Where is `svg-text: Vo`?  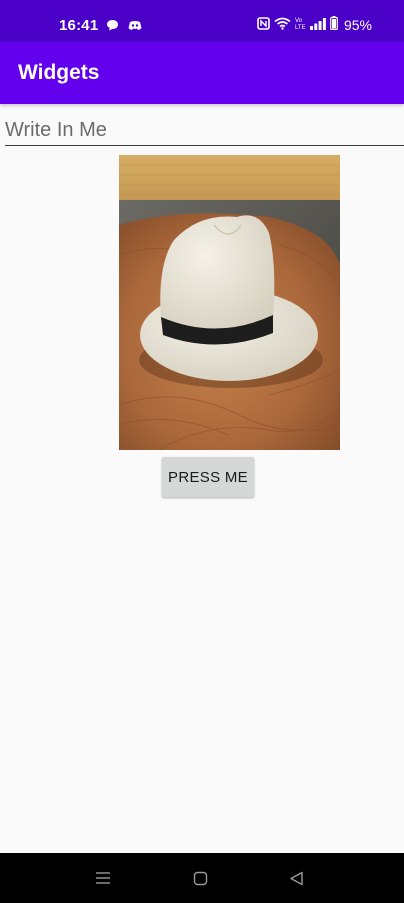 svg-text: Vo is located at coordinates (299, 21).